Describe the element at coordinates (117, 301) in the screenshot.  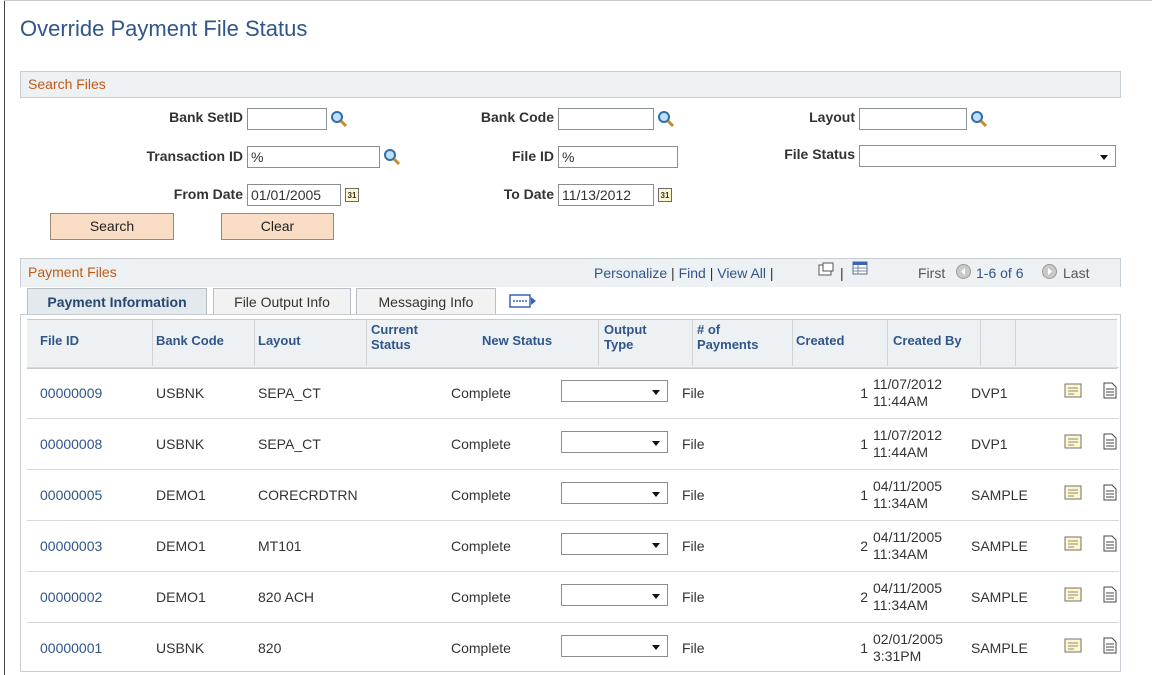
I see `tab-payment-information: Payment Information` at that location.